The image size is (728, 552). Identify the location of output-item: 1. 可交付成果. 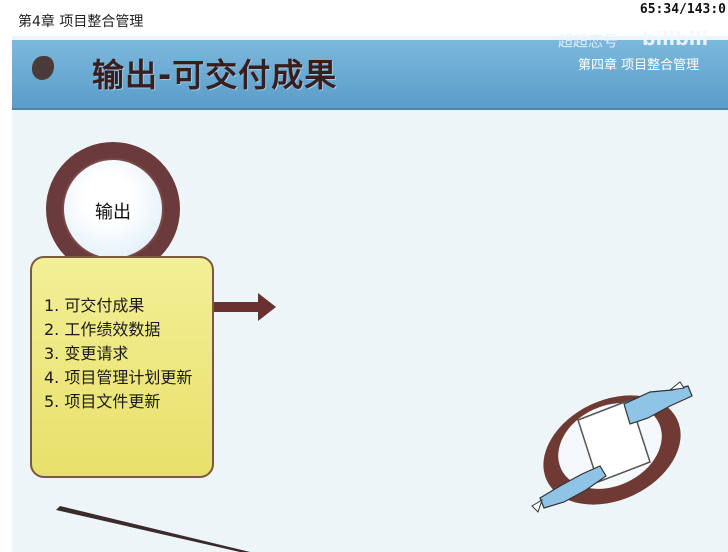
(94, 305).